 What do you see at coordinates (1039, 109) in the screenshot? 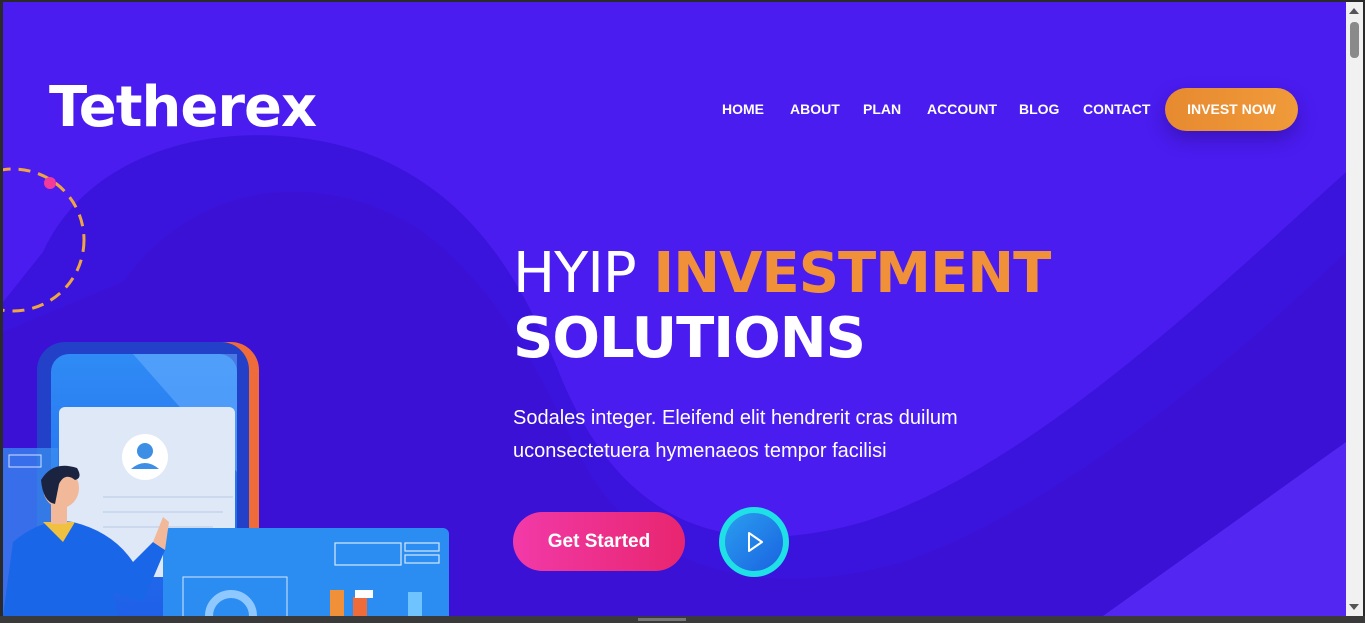
I see `nav-item-blog: BLOG` at bounding box center [1039, 109].